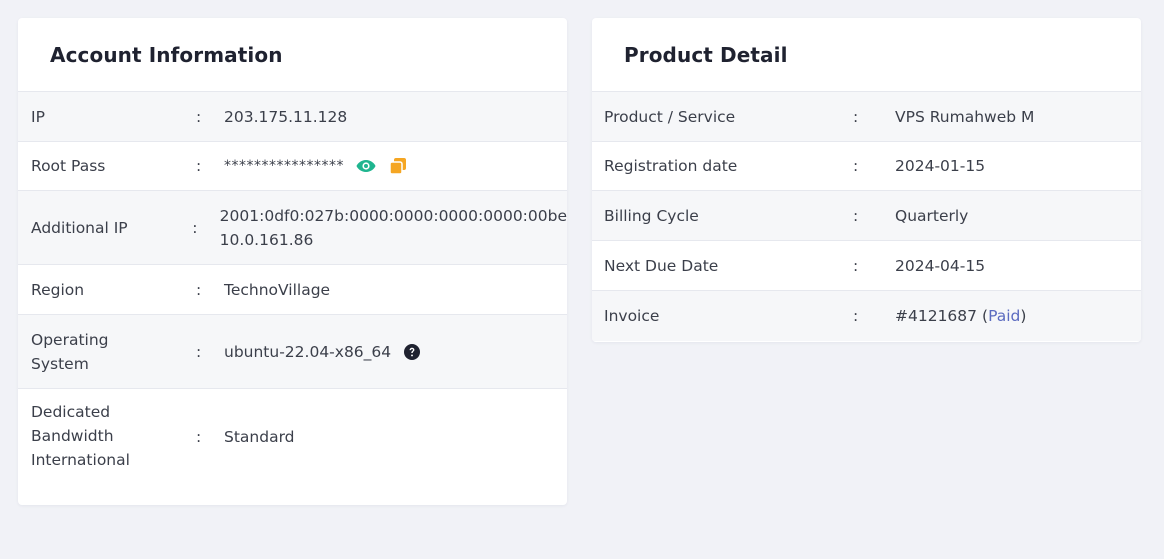 This screenshot has width=1164, height=559. I want to click on operating-system-row: Operating System : ubuntu-22.04-x86_64, so click(292, 352).